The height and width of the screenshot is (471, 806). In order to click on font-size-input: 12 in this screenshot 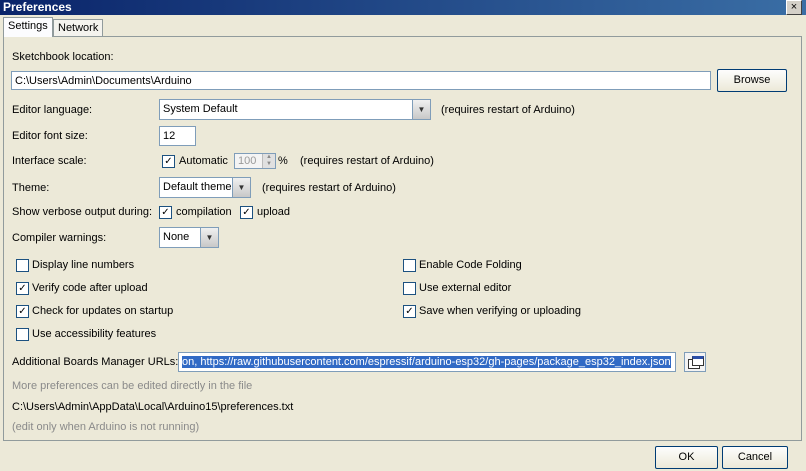, I will do `click(177, 136)`.